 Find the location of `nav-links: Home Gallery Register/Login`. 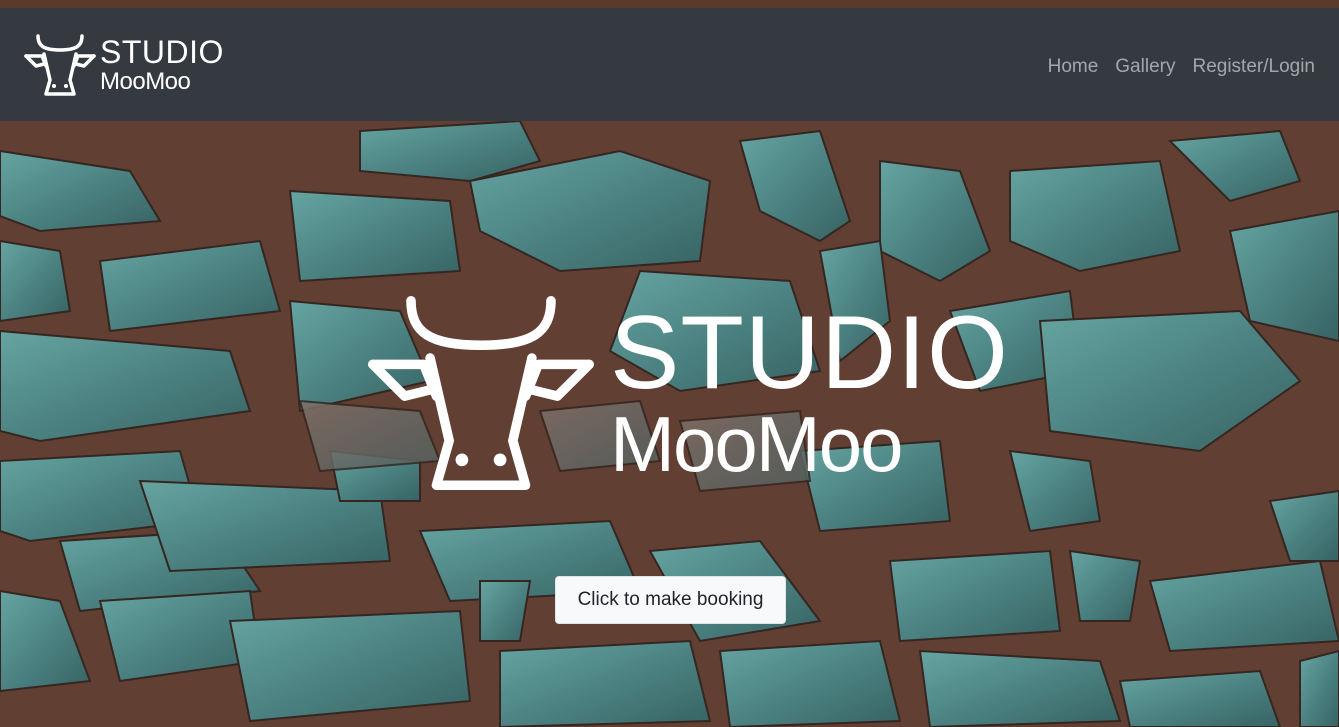

nav-links: Home Gallery Register/Login is located at coordinates (1181, 67).